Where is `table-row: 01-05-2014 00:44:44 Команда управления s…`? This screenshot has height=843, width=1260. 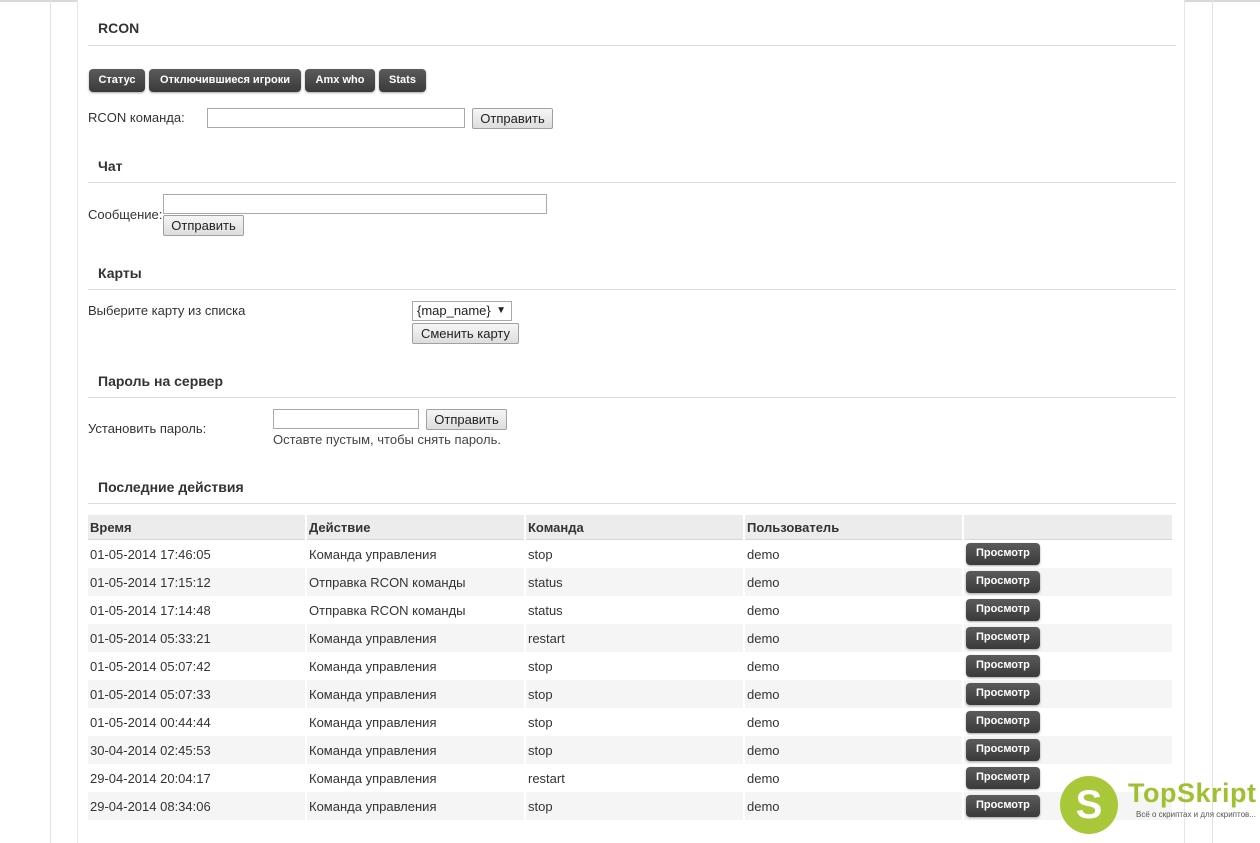
table-row: 01-05-2014 00:44:44 Команда управления s… is located at coordinates (630, 722).